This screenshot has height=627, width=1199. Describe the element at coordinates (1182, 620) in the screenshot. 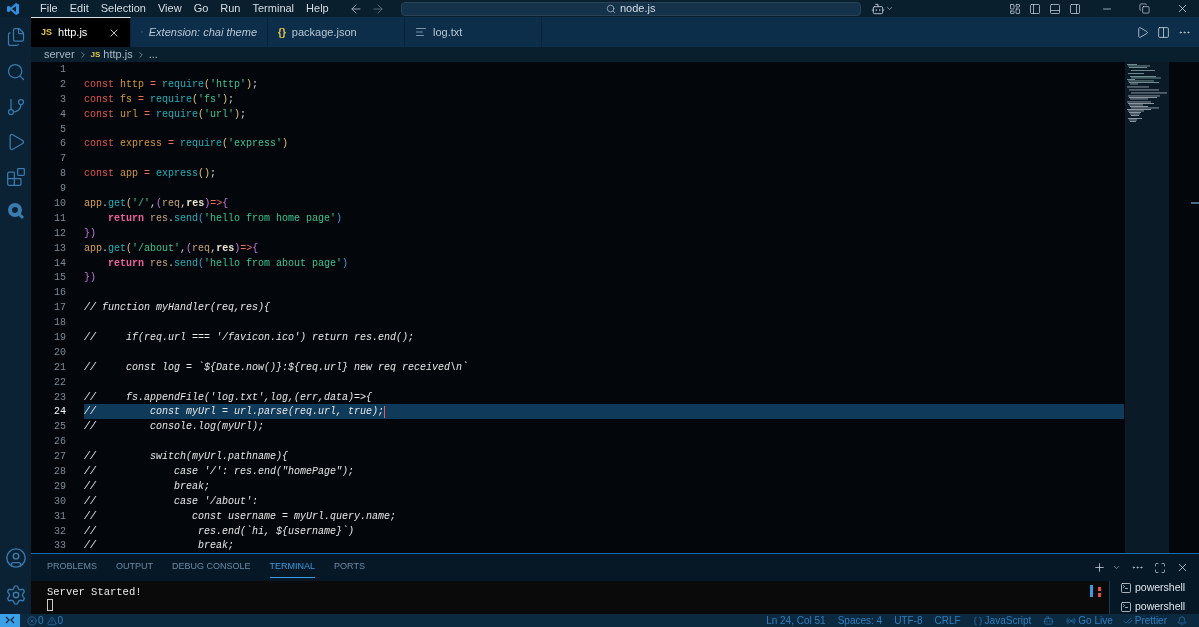

I see `bell-icon` at that location.